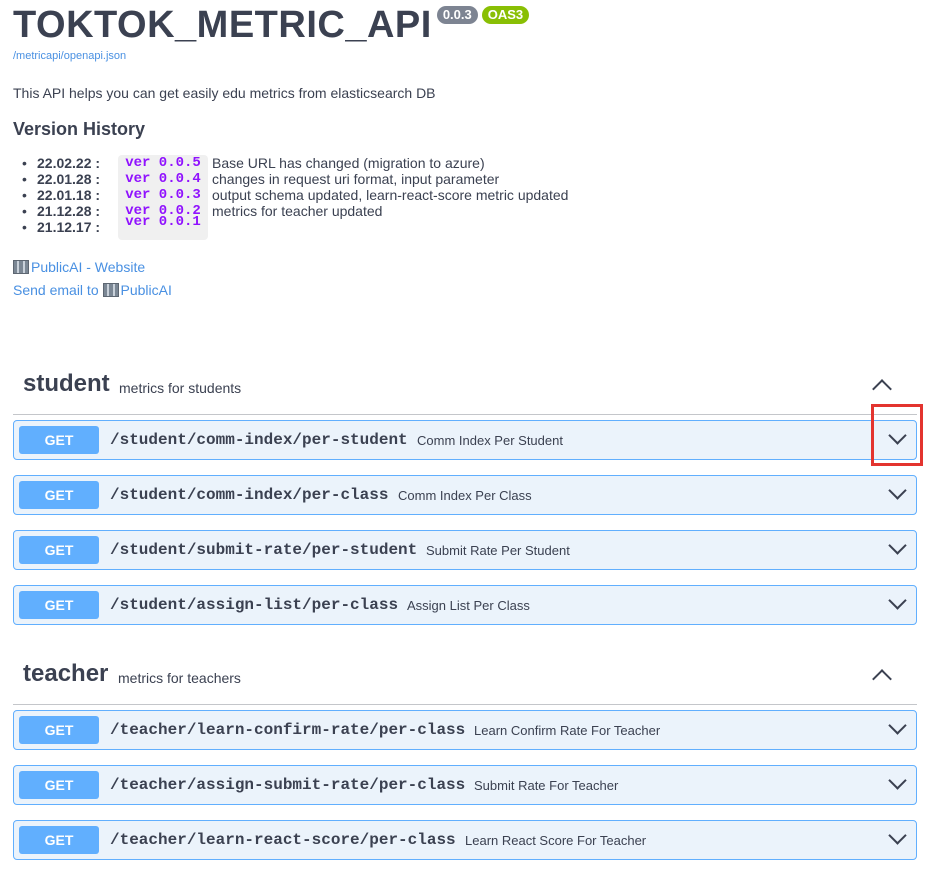 The height and width of the screenshot is (875, 932). What do you see at coordinates (567, 730) in the screenshot?
I see `operation-summary: Learn Confirm Rate For Teacher` at bounding box center [567, 730].